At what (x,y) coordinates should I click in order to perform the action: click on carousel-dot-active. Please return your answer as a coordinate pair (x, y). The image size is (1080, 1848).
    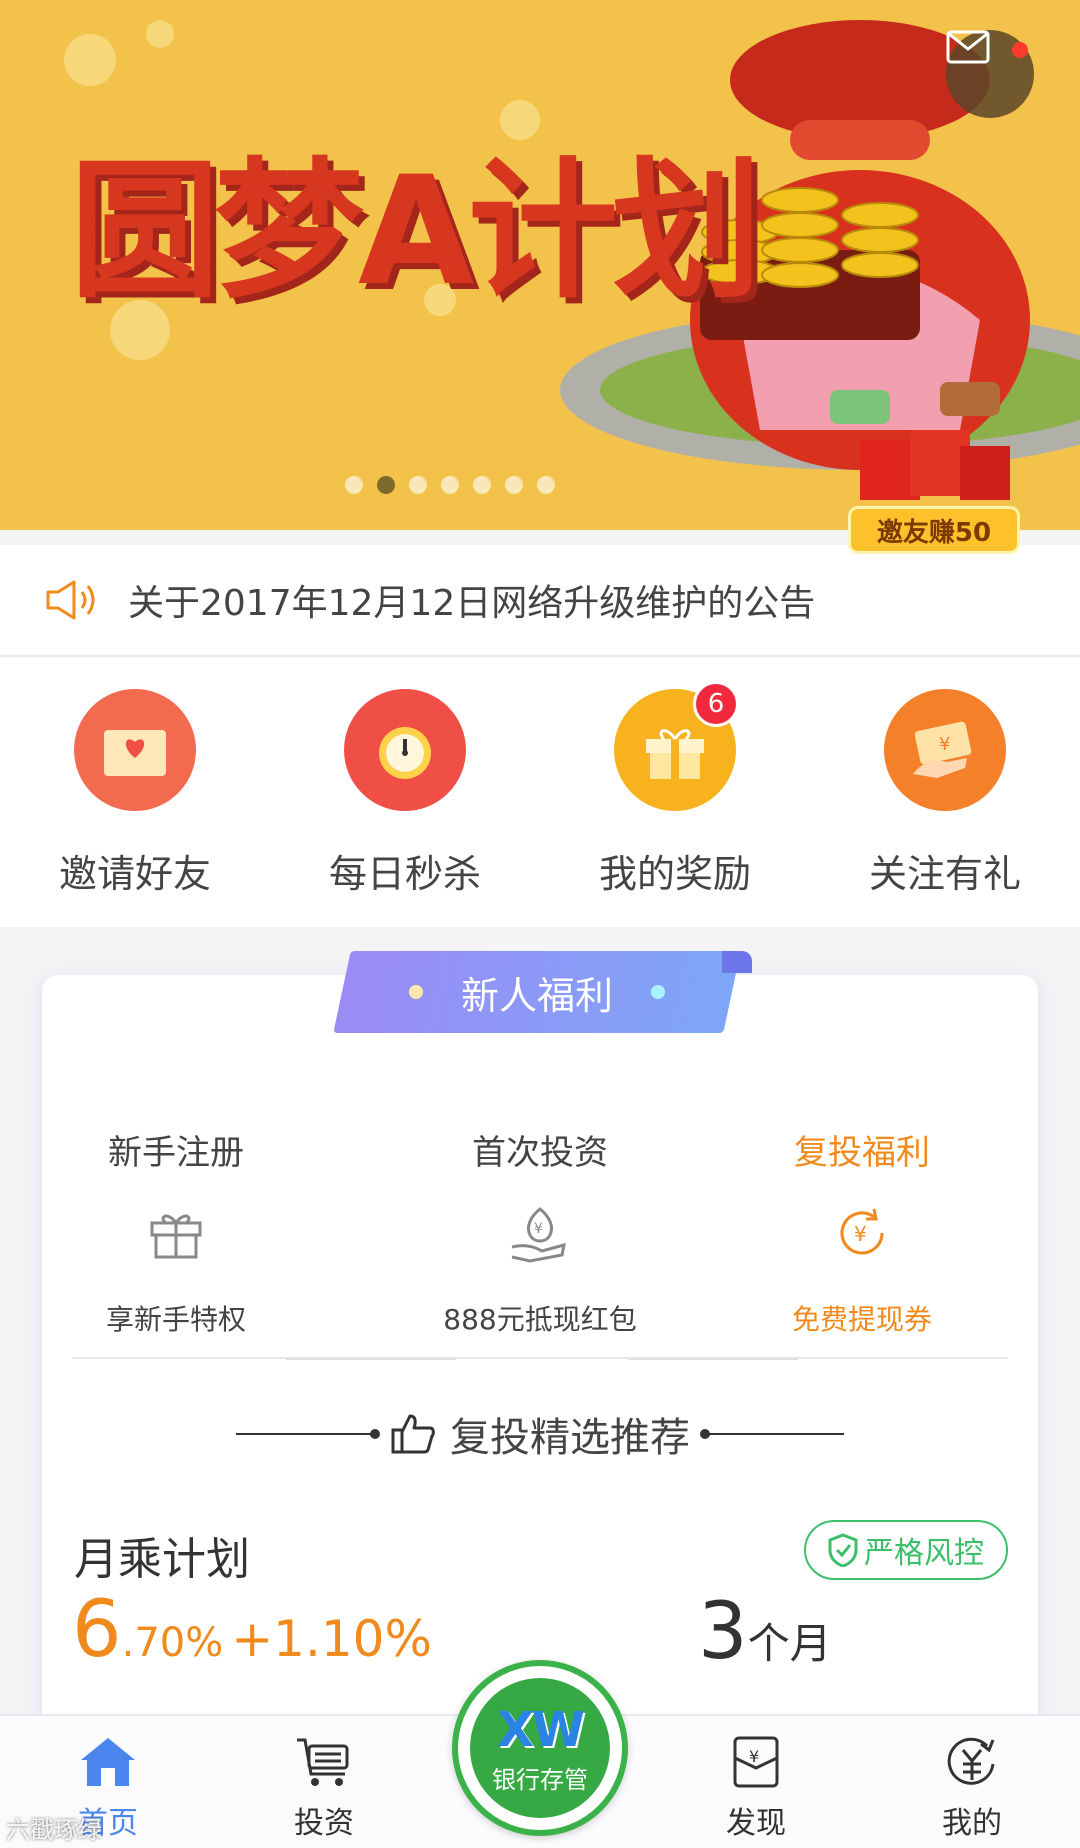
    Looking at the image, I should click on (386, 485).